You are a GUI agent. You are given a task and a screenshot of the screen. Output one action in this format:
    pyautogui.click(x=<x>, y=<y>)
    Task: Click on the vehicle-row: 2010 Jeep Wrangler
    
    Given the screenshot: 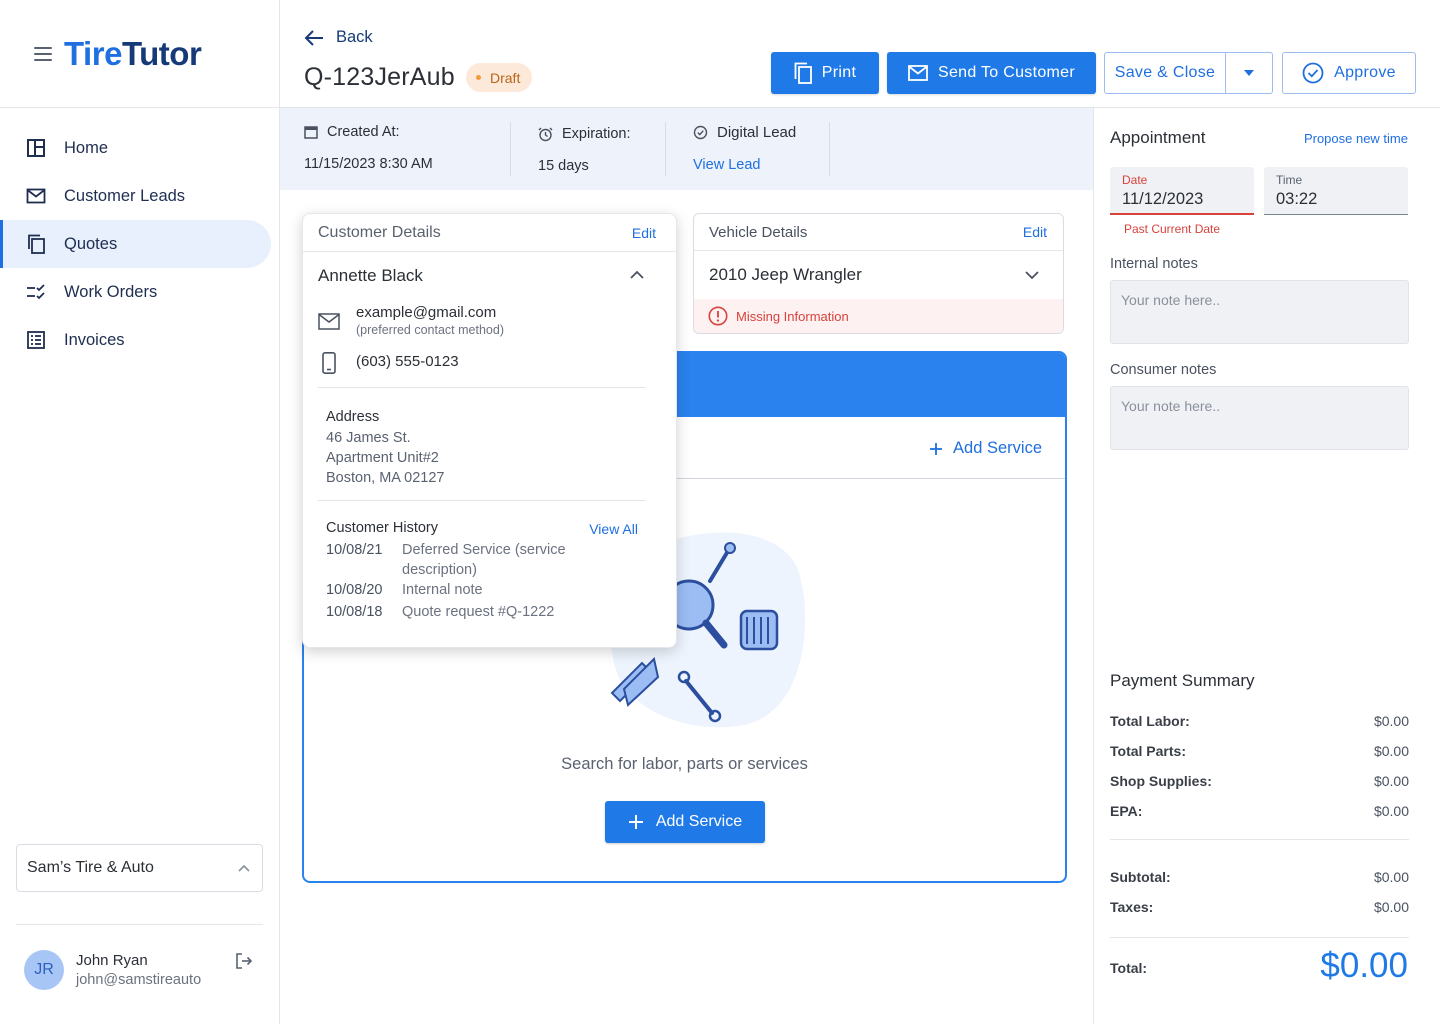 What is the action you would take?
    pyautogui.click(x=878, y=275)
    